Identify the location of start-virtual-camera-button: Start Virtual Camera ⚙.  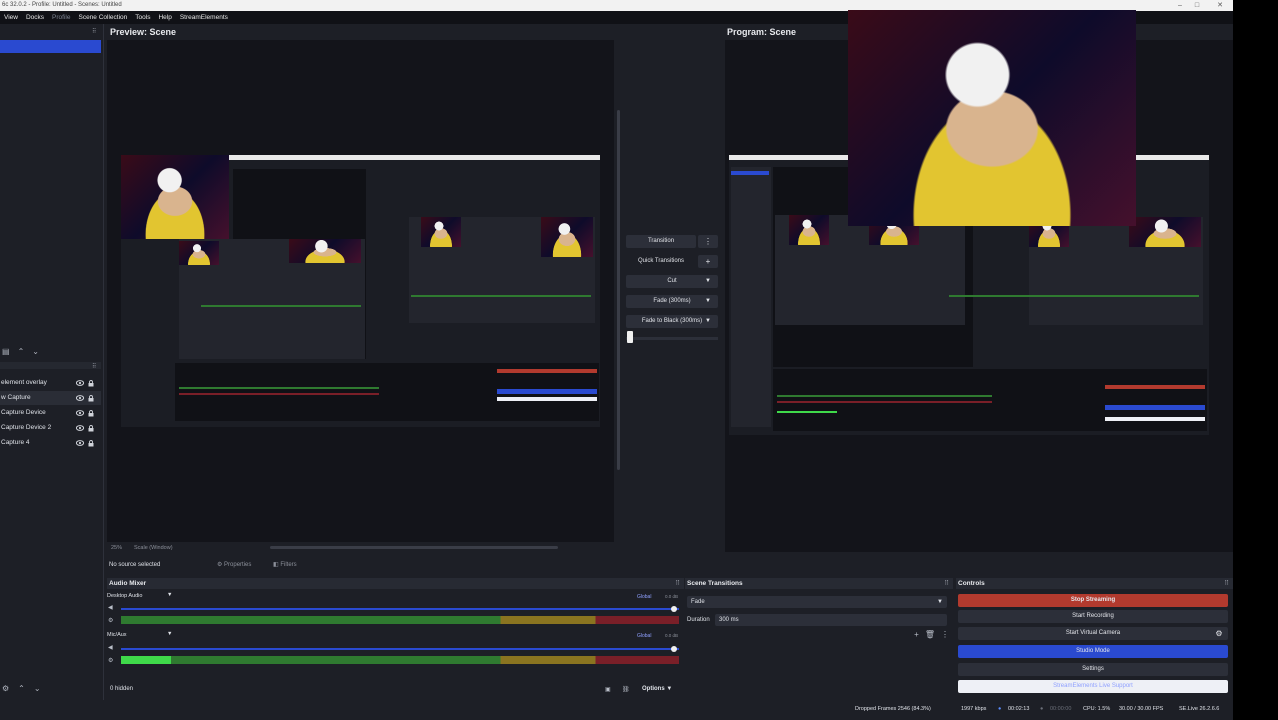
(1093, 633).